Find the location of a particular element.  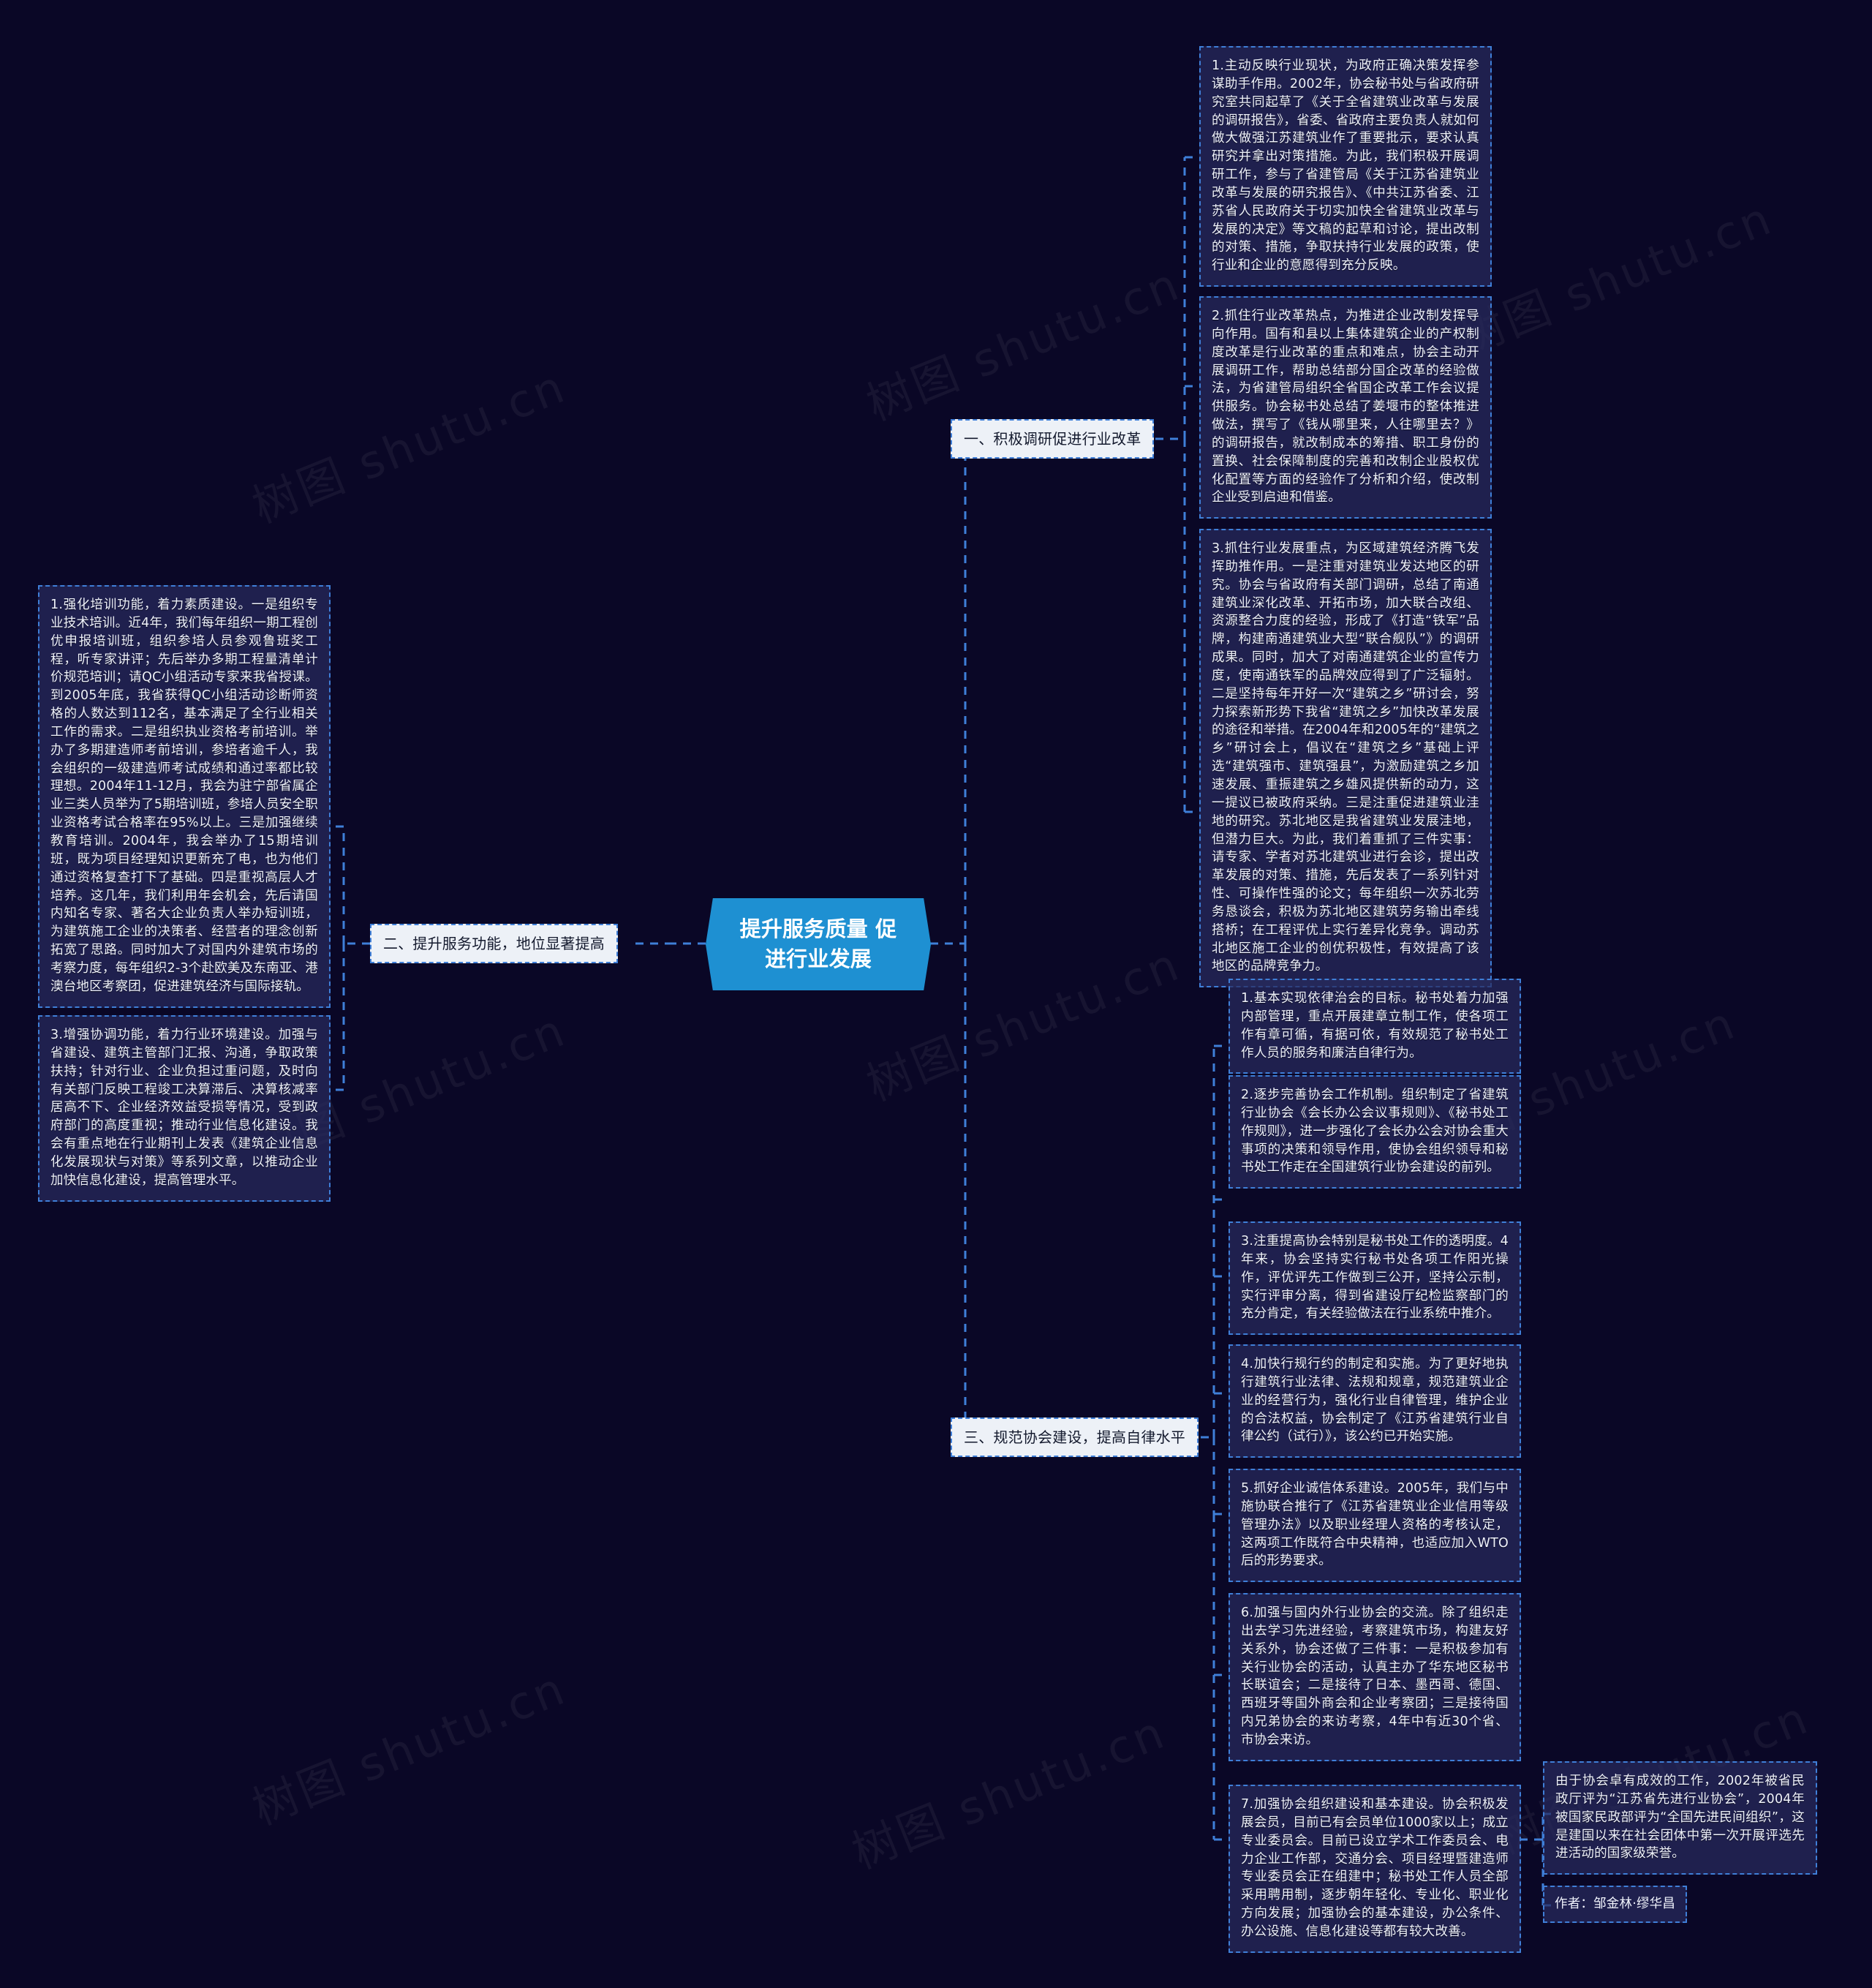

author-credit: 作者：邹金林·缪华昌 is located at coordinates (1615, 1905).